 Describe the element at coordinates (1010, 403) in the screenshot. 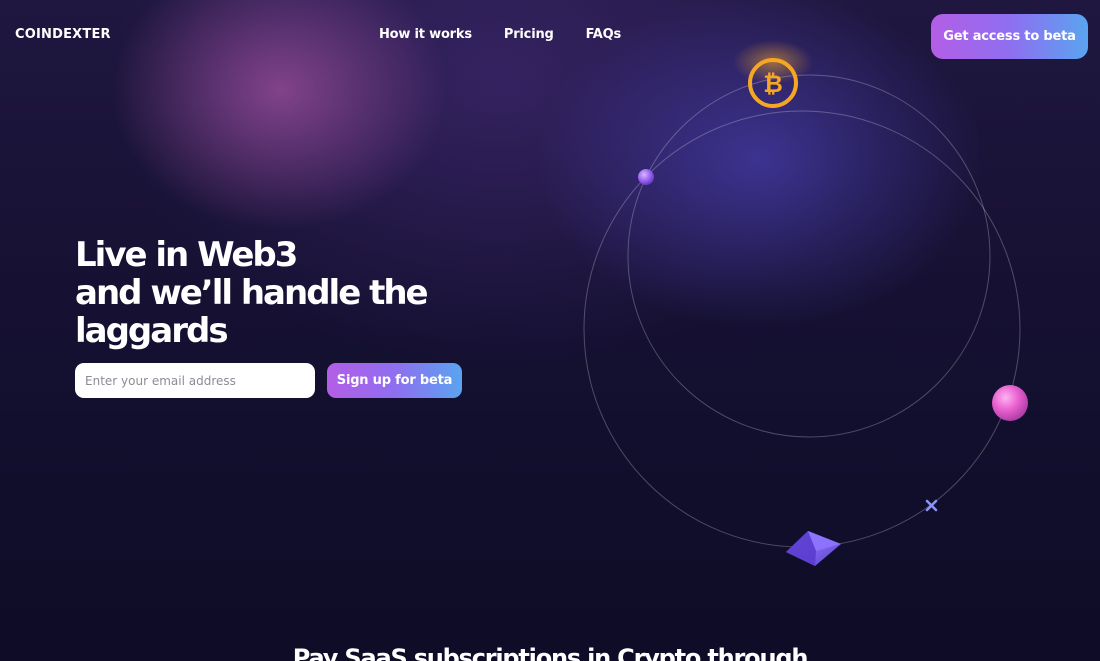

I see `pink-orb-icon` at that location.